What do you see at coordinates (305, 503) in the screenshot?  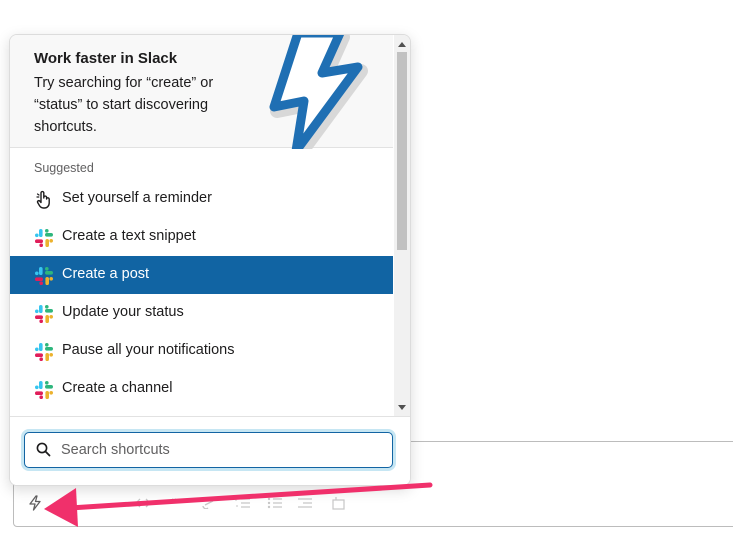 I see `indent-icon` at bounding box center [305, 503].